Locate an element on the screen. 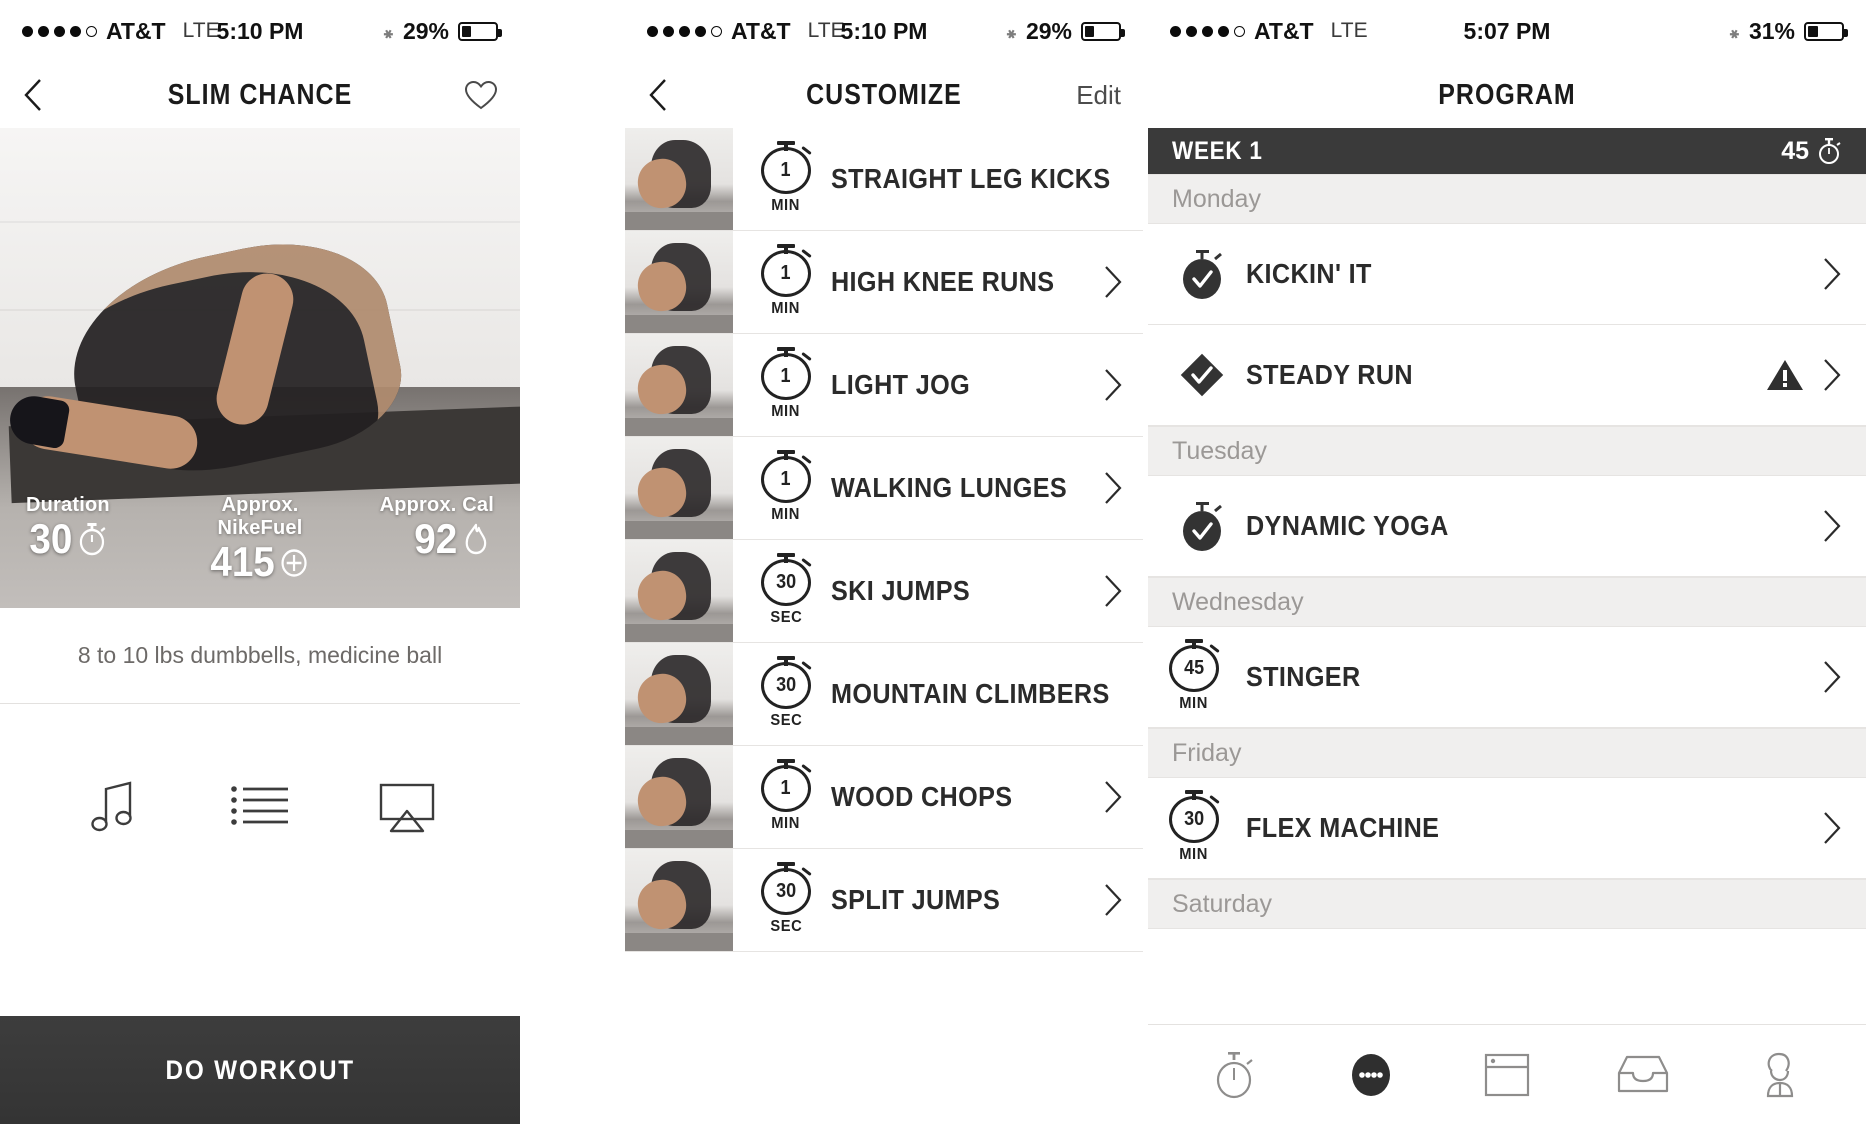 The height and width of the screenshot is (1124, 1866). nav-bar: SLIM CHANCE is located at coordinates (260, 95).